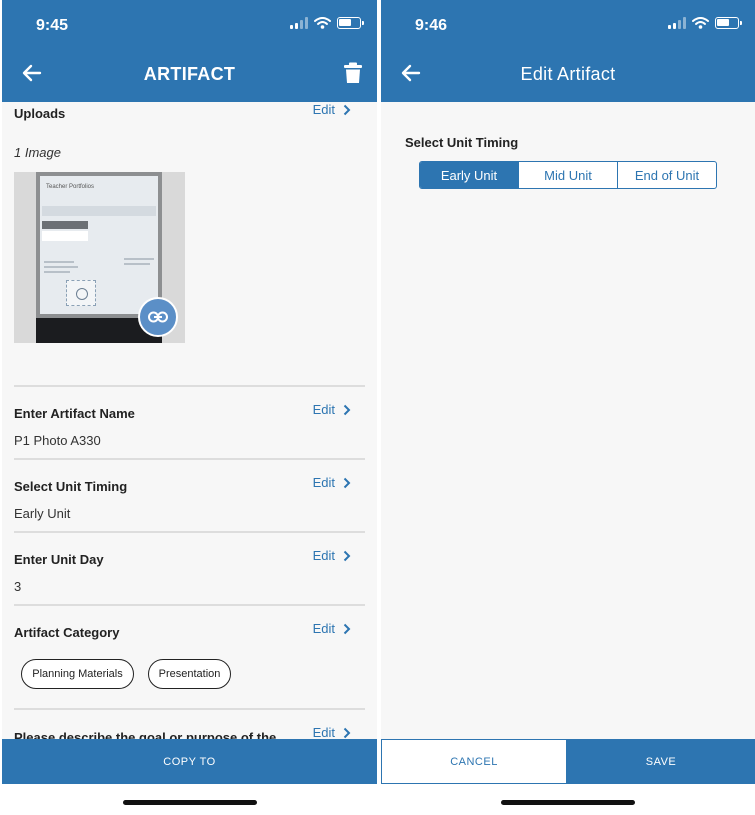  I want to click on unit-timing-selector: Early Unit Mid Unit End of Unit, so click(568, 175).